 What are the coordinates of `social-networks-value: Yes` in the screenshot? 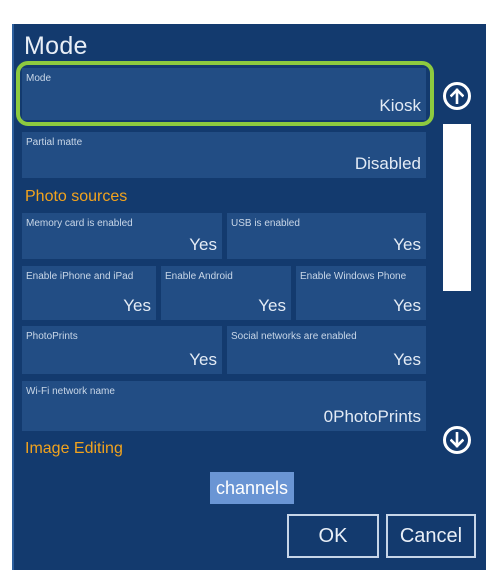 It's located at (407, 359).